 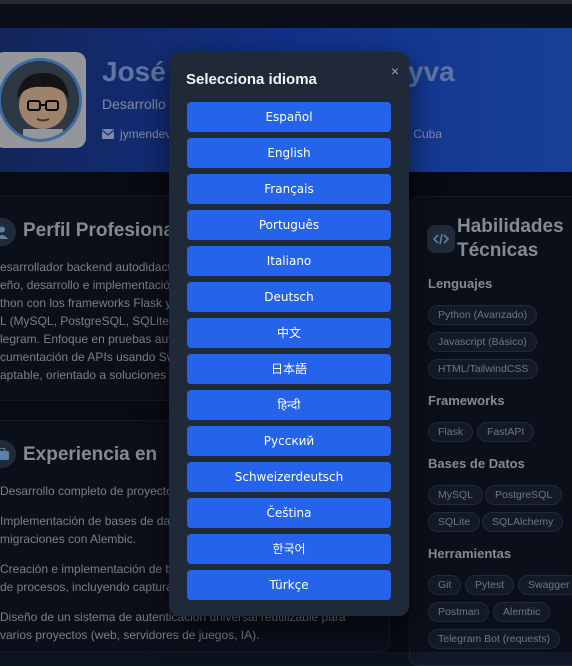 I want to click on language-option-hi: हिन्दी, so click(x=289, y=405).